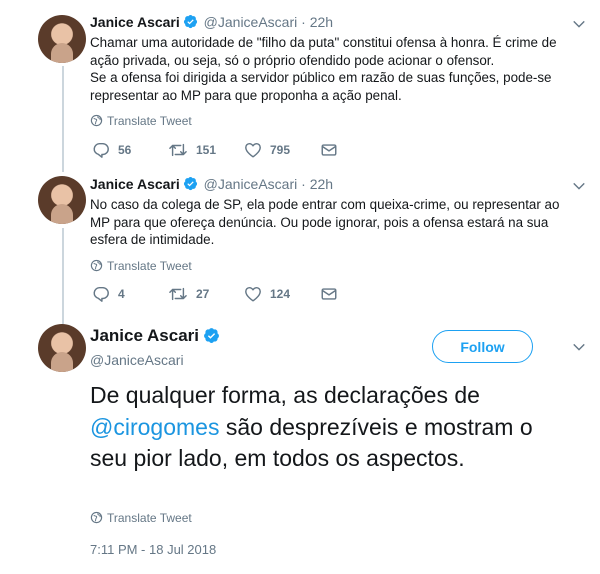  I want to click on retweet-button: 151, so click(206, 150).